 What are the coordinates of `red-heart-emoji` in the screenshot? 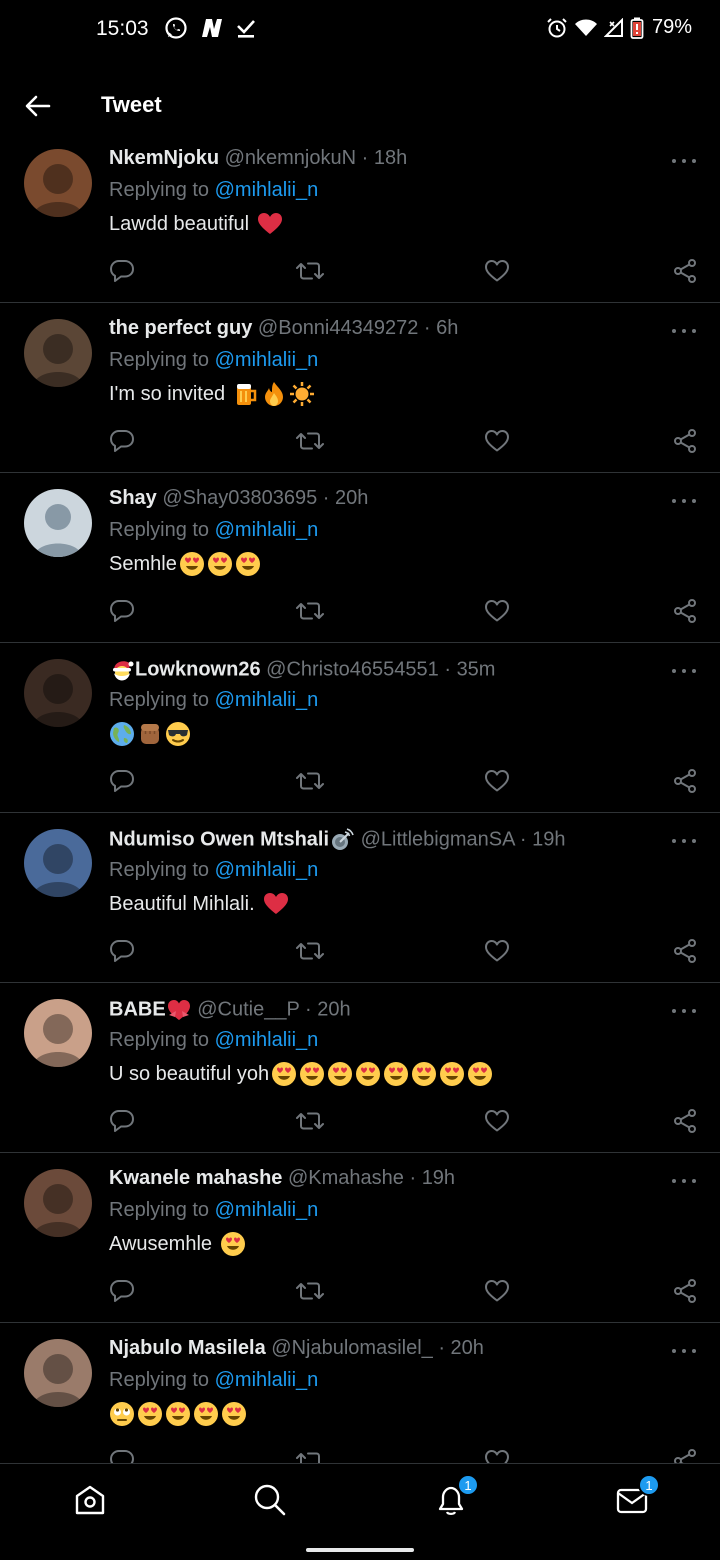 It's located at (276, 904).